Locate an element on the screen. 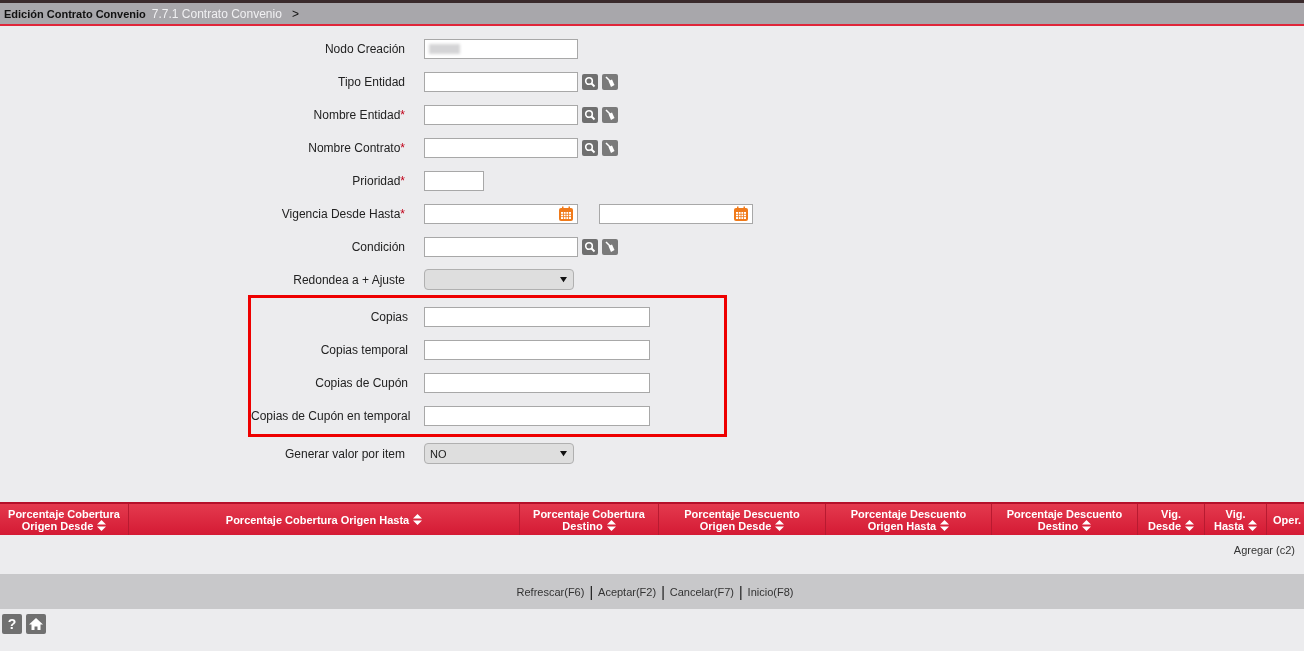 The image size is (1304, 651). column-header: Porcentaje Cobertura Origen Desde is located at coordinates (64, 519).